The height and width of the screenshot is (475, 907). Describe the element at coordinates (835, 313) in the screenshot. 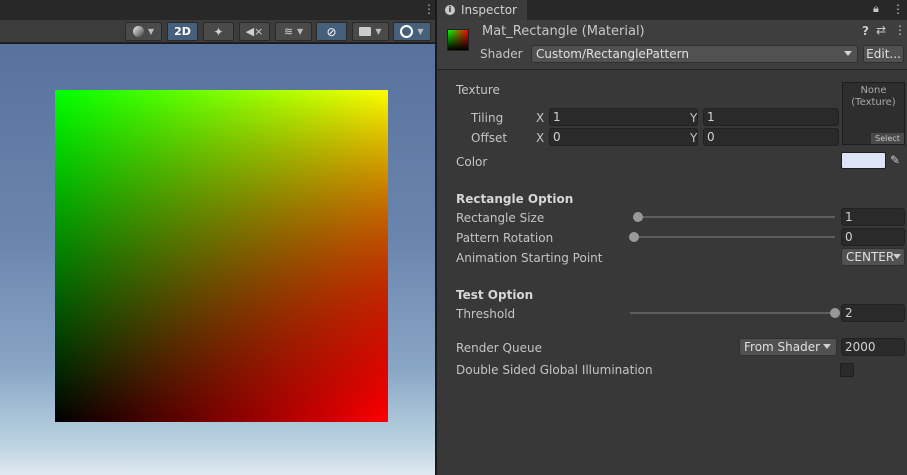

I see `threshold-slider-thumb` at that location.